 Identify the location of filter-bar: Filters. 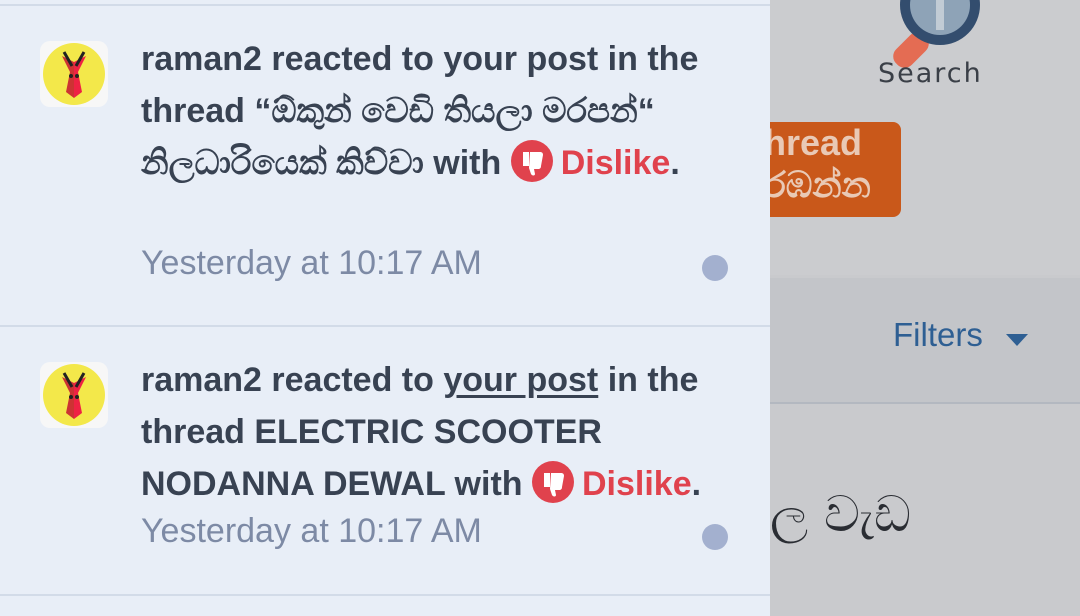
(925, 341).